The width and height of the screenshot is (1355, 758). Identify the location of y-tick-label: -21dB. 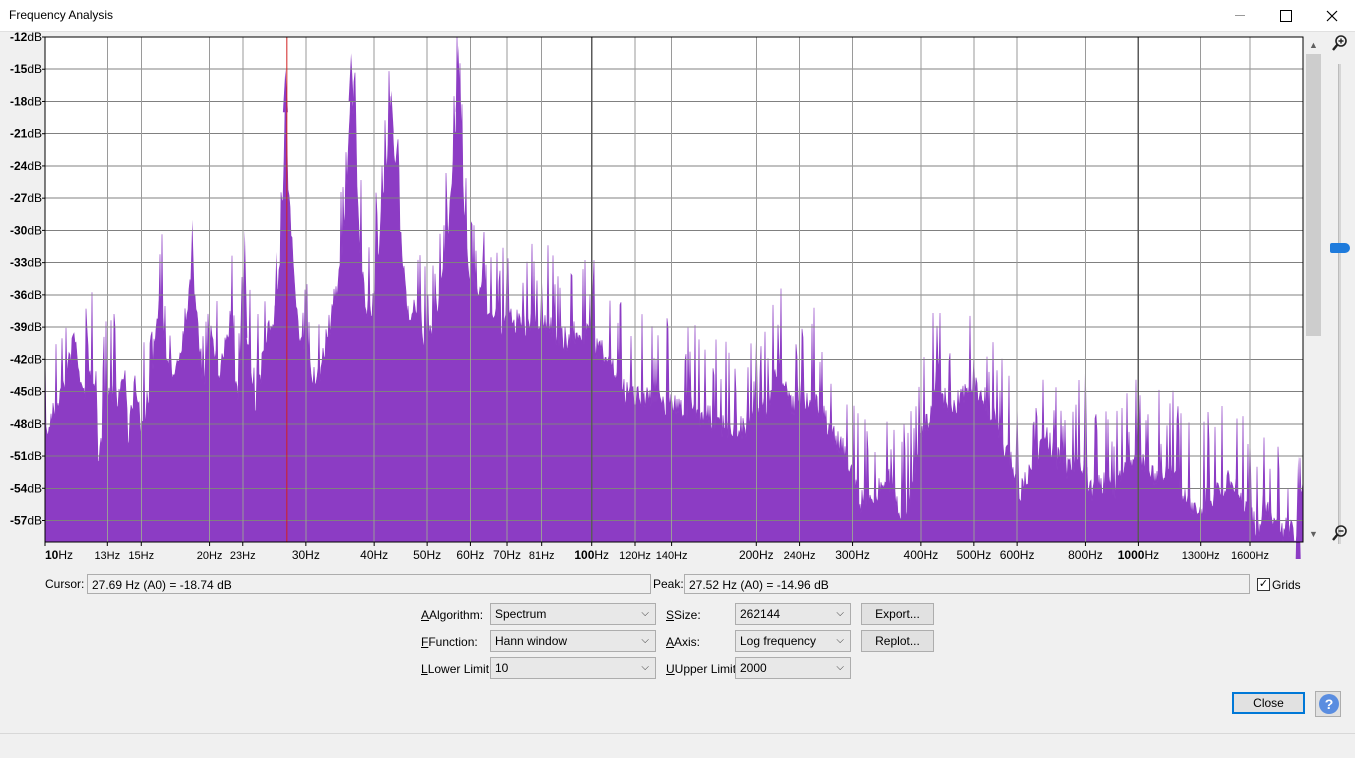
(26, 134).